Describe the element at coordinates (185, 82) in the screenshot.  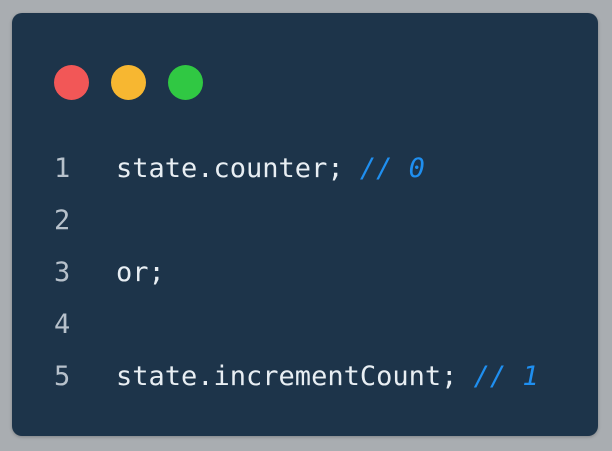
I see `maximize-button` at that location.